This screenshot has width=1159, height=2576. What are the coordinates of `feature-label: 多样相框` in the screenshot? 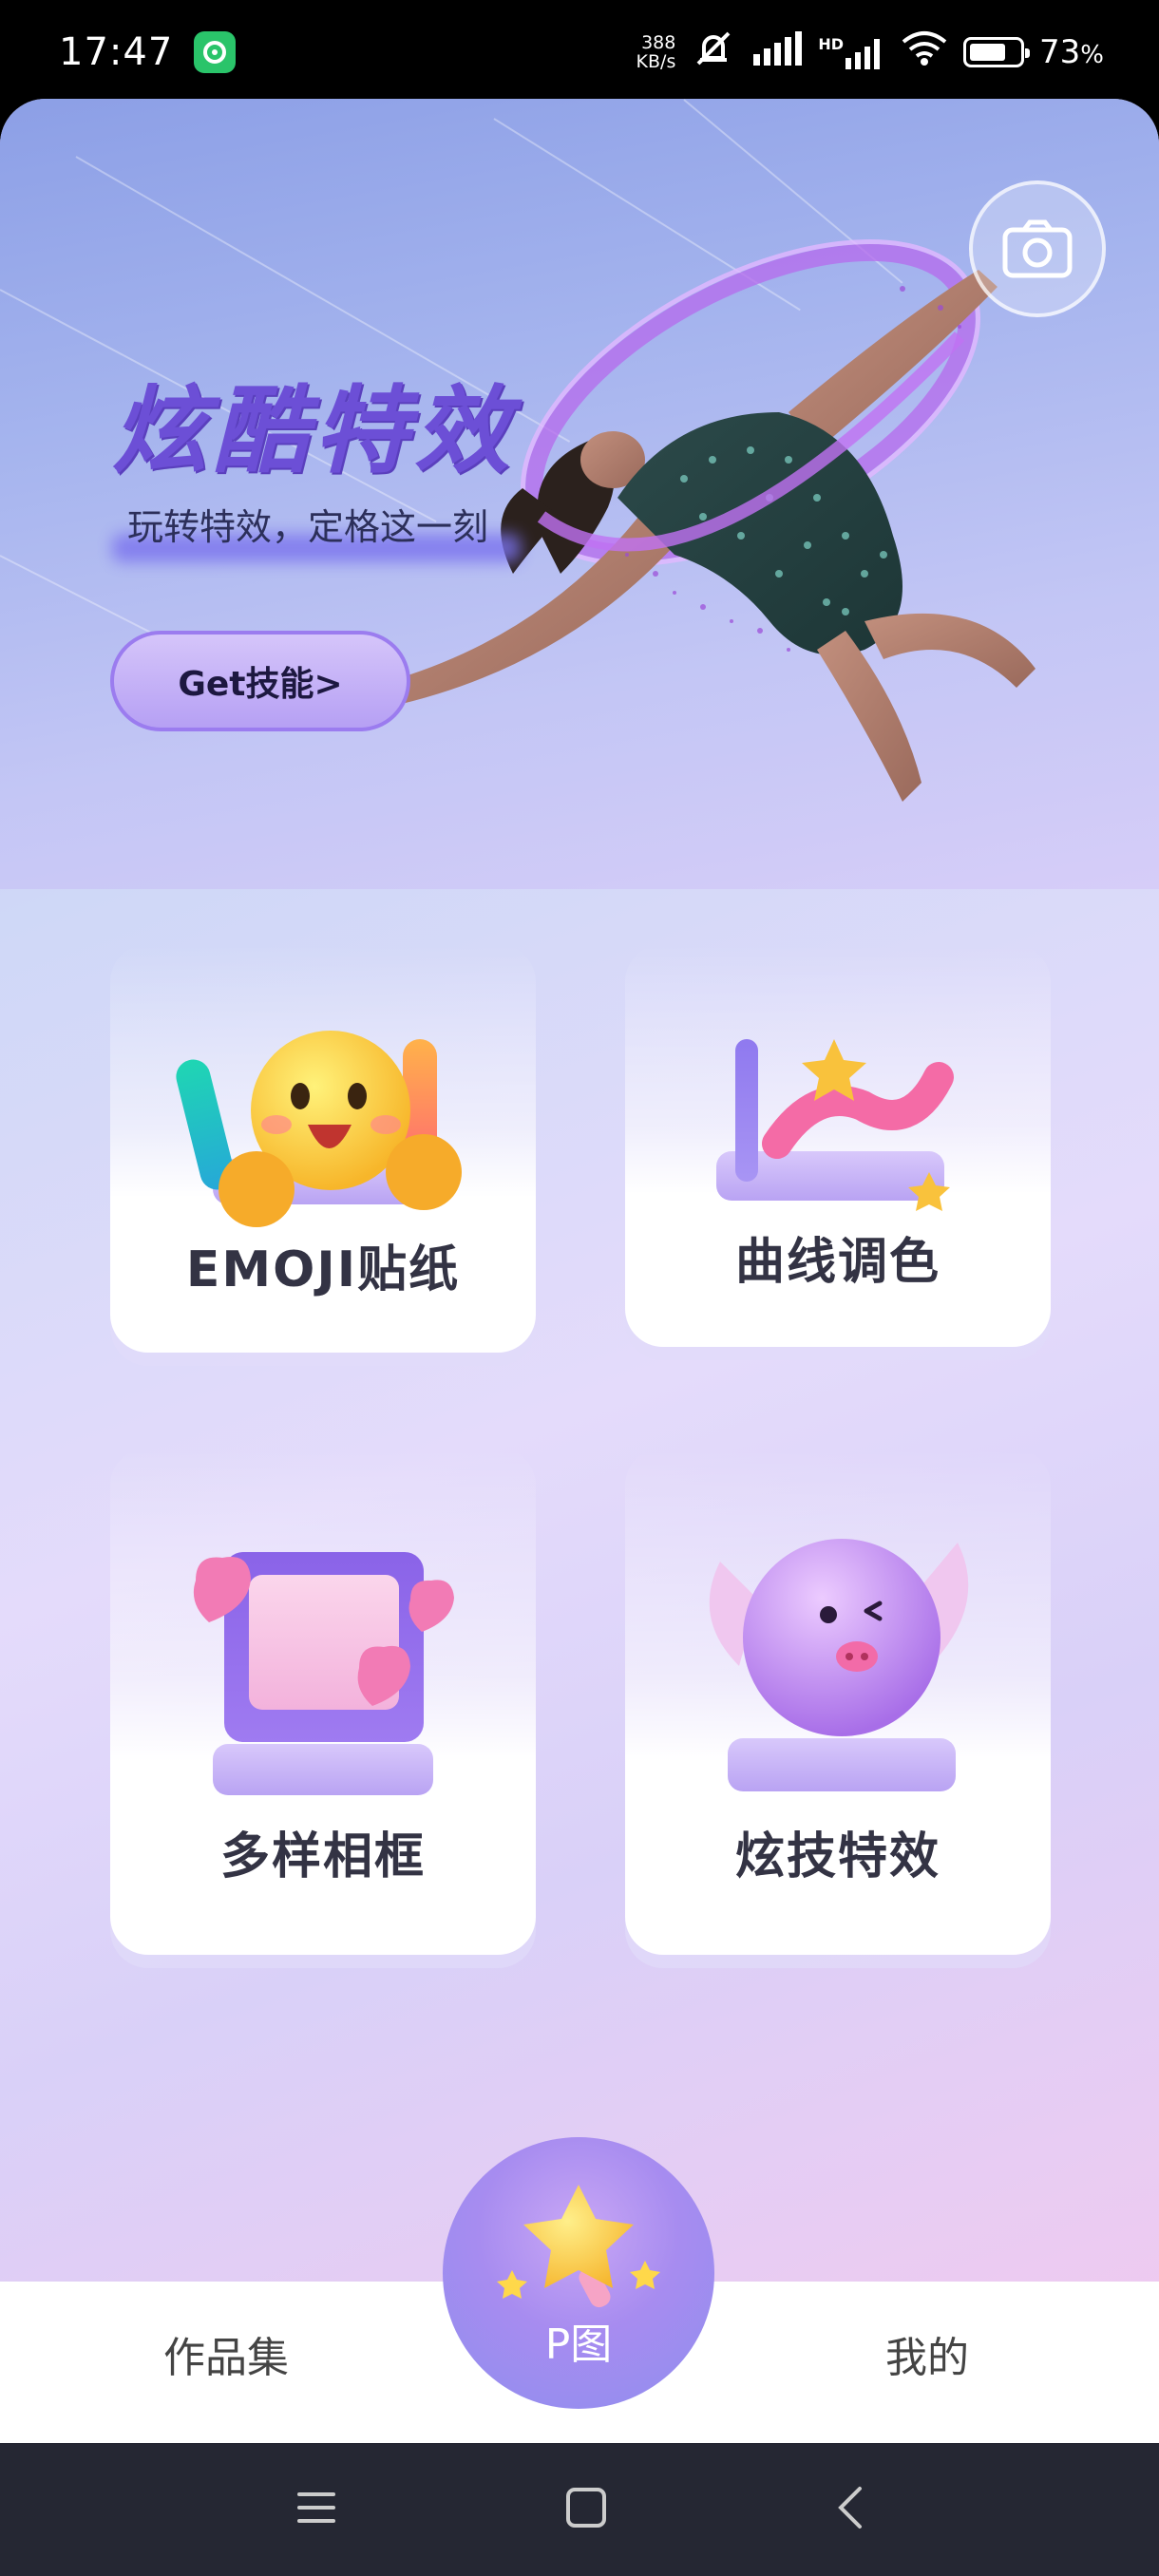 It's located at (322, 1856).